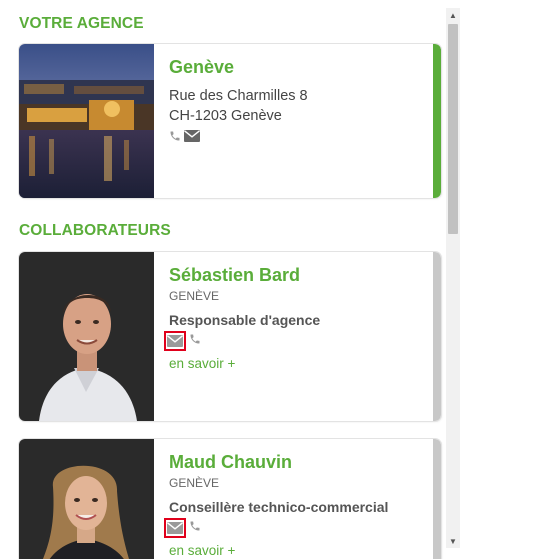 The height and width of the screenshot is (559, 553). I want to click on portrait-woman-image, so click(86, 499).